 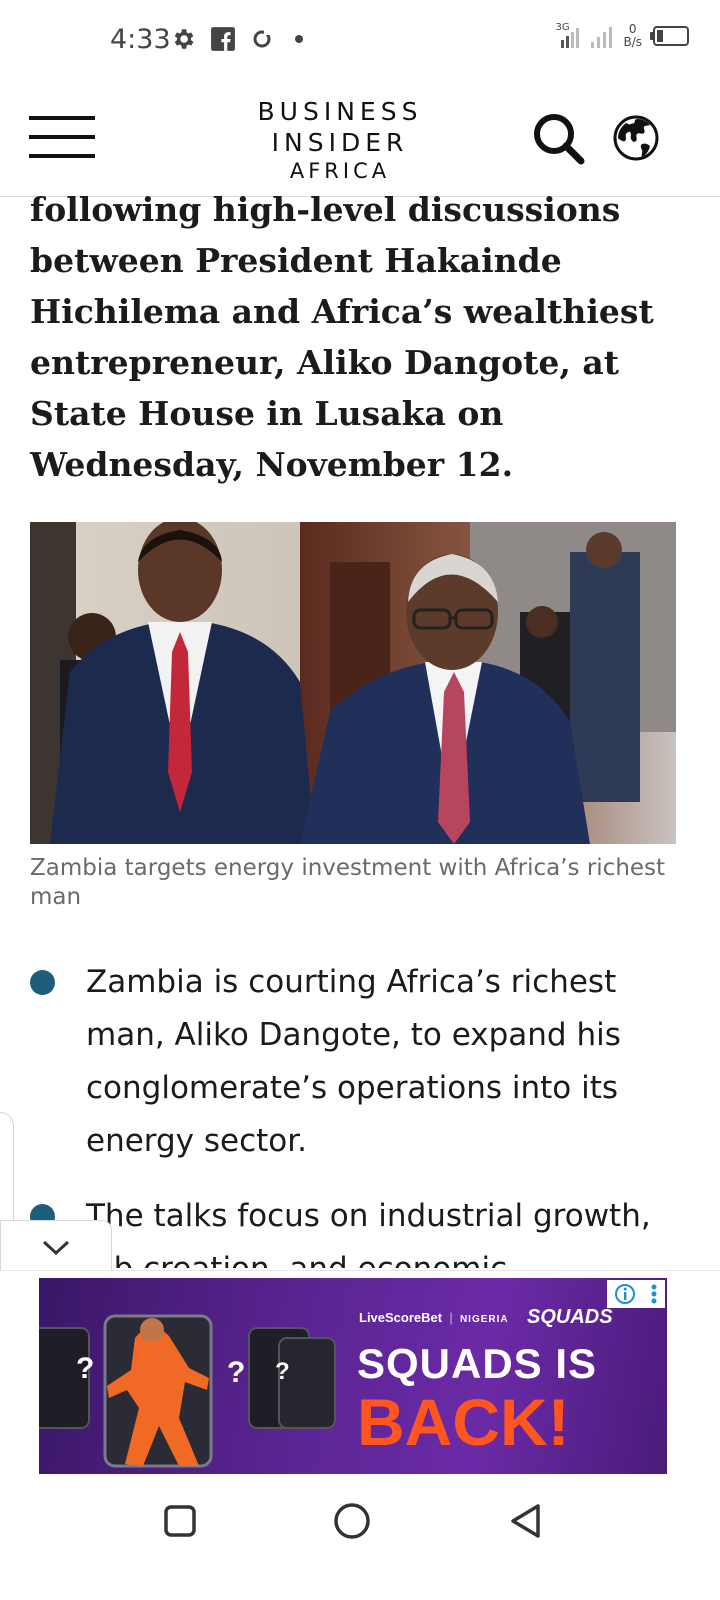 I want to click on collapse-ad-button, so click(x=56, y=1248).